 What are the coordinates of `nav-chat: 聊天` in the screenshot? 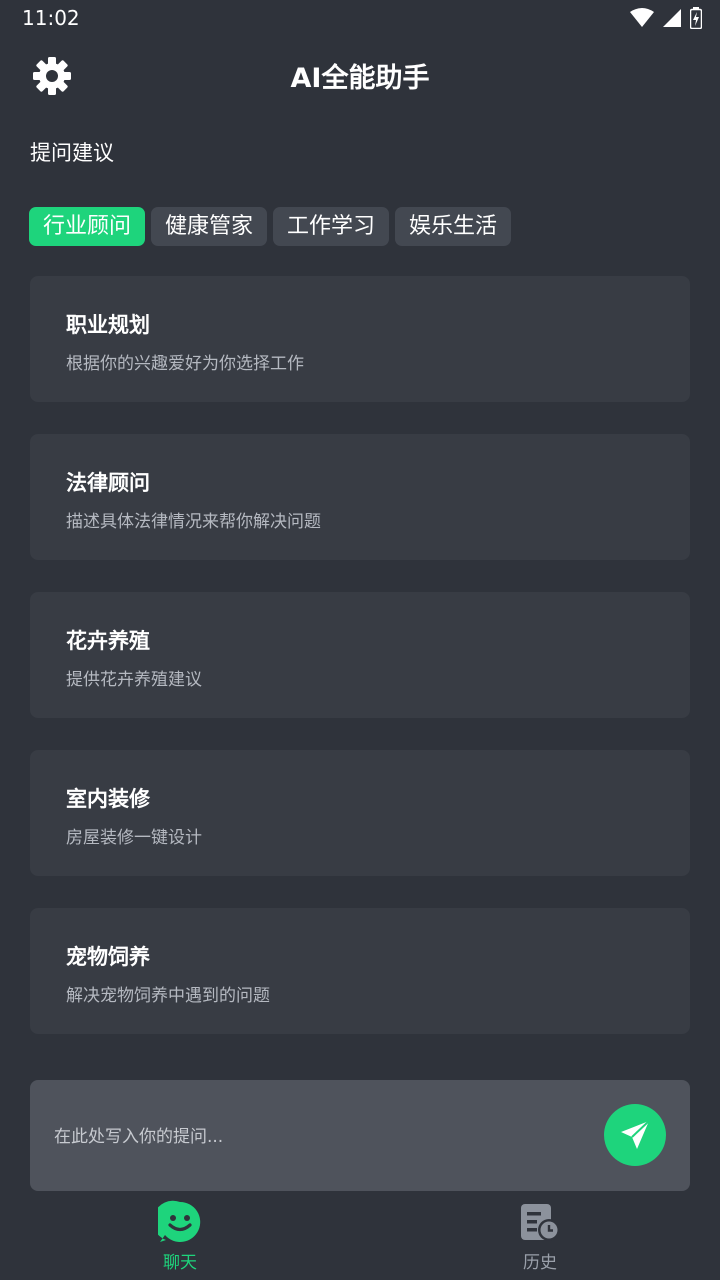 It's located at (180, 1236).